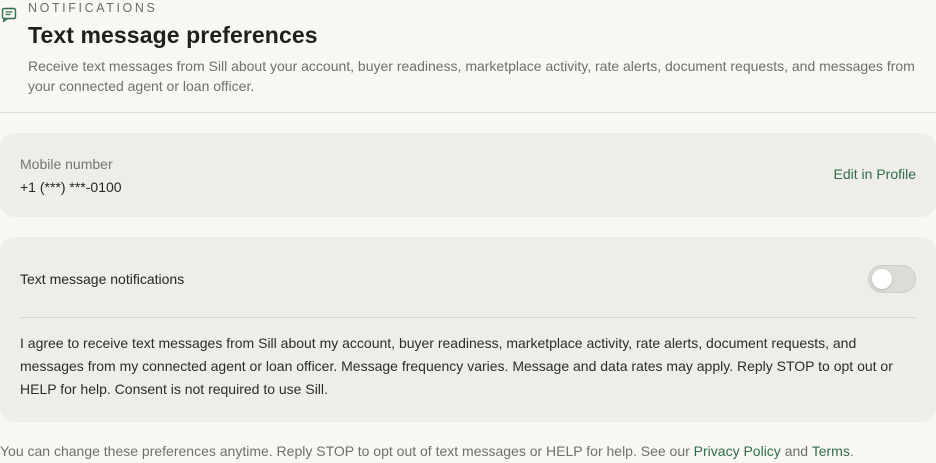 This screenshot has width=936, height=463. I want to click on divider, so click(468, 317).